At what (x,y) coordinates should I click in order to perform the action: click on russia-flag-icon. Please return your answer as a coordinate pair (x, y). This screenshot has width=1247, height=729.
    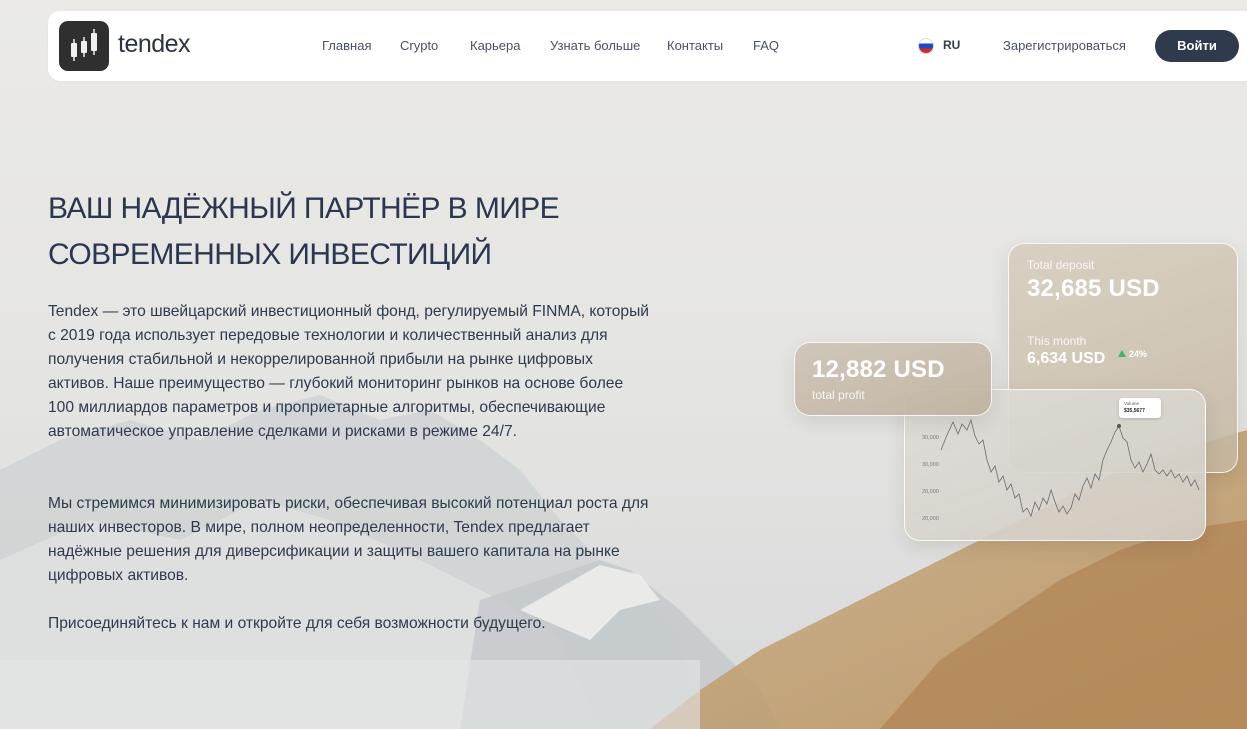
    Looking at the image, I should click on (926, 46).